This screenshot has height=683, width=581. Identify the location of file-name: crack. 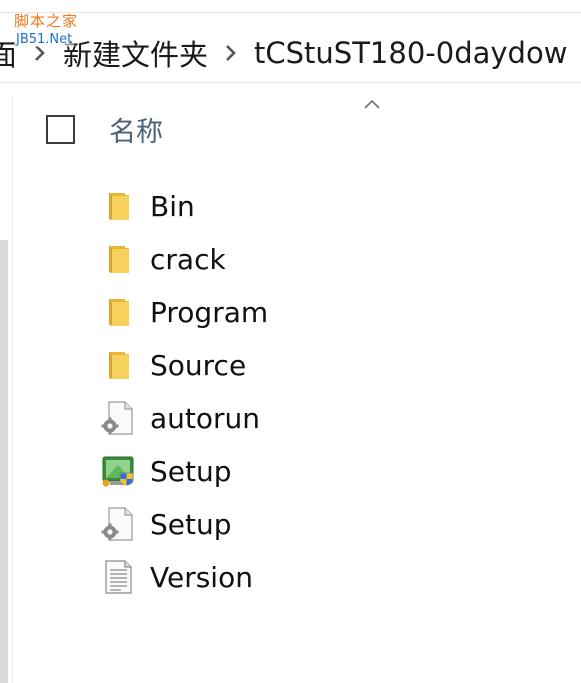
(188, 259).